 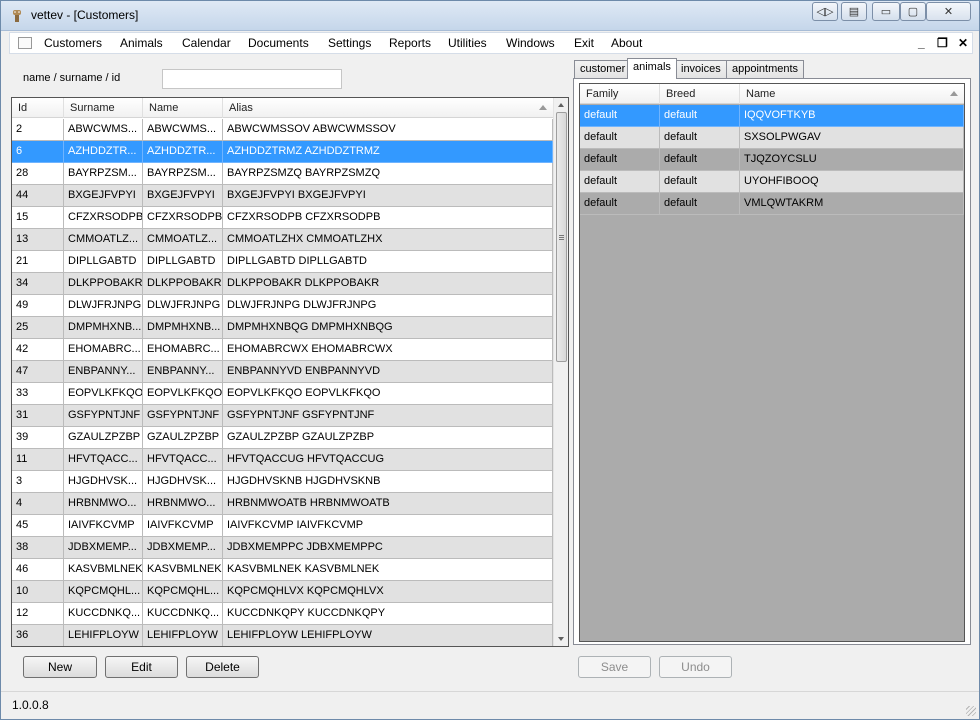 What do you see at coordinates (38, 438) in the screenshot?
I see `cell-id: 39` at bounding box center [38, 438].